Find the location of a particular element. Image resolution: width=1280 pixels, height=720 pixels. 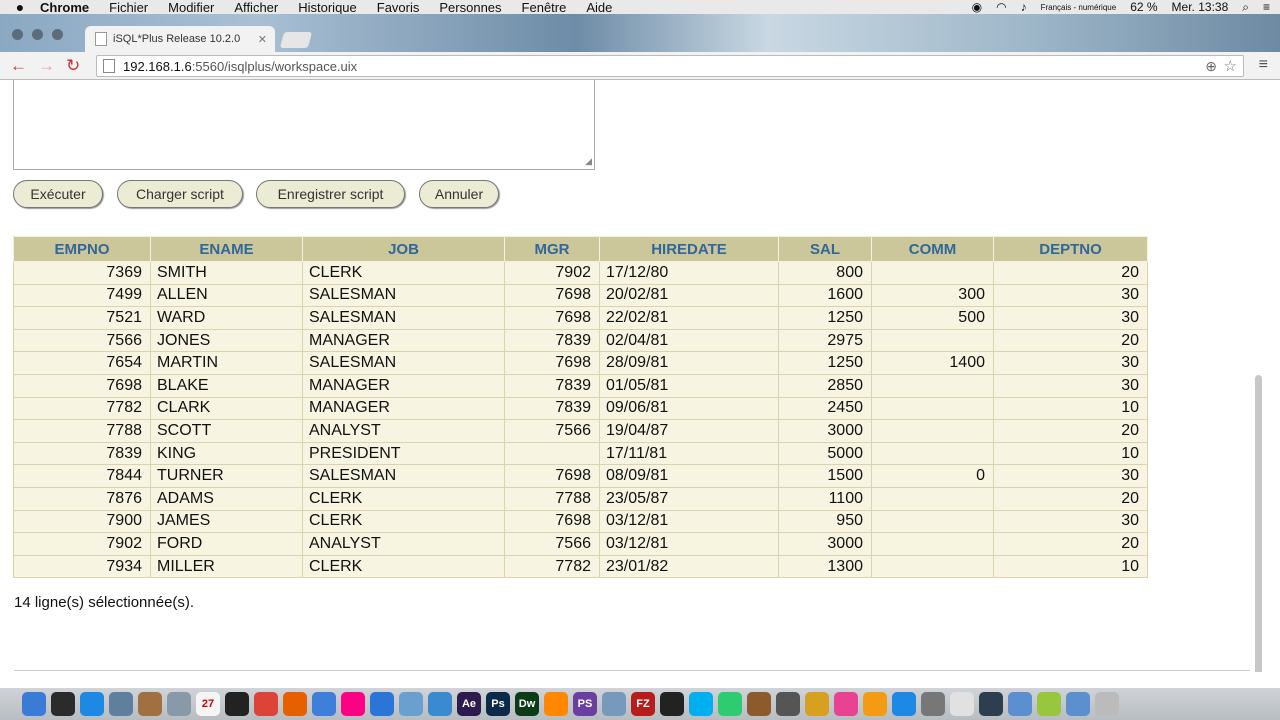

dock-trash-icon is located at coordinates (1107, 704).